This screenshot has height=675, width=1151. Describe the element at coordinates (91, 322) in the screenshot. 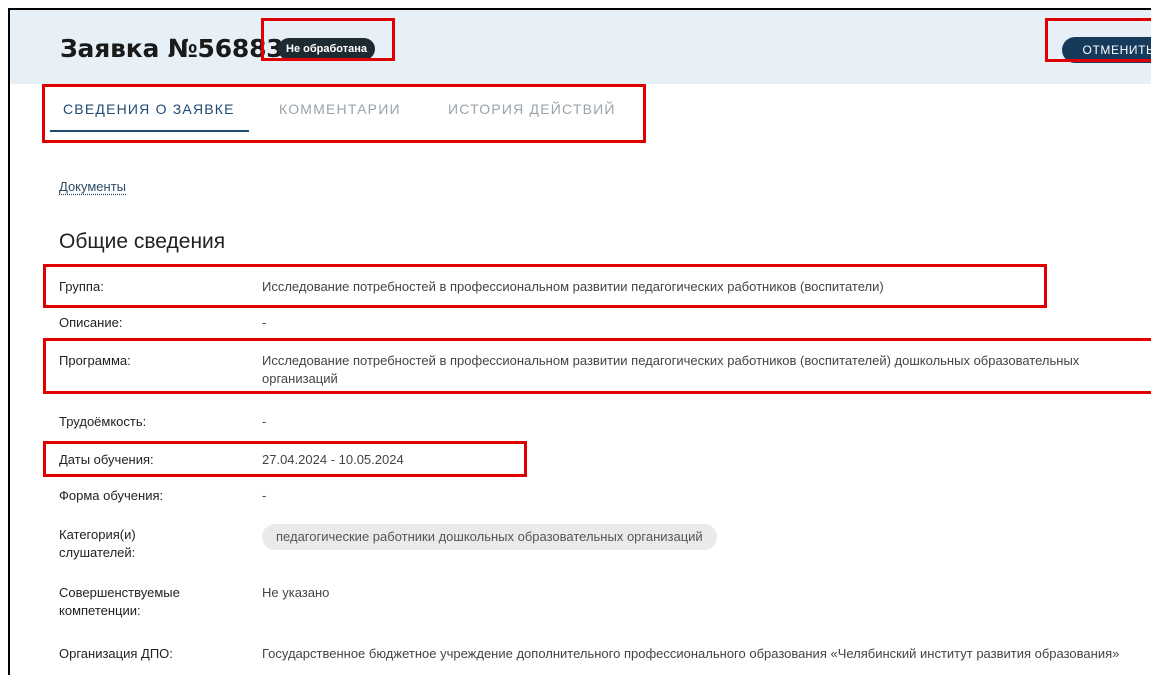

I see `description-label: Описание:` at that location.